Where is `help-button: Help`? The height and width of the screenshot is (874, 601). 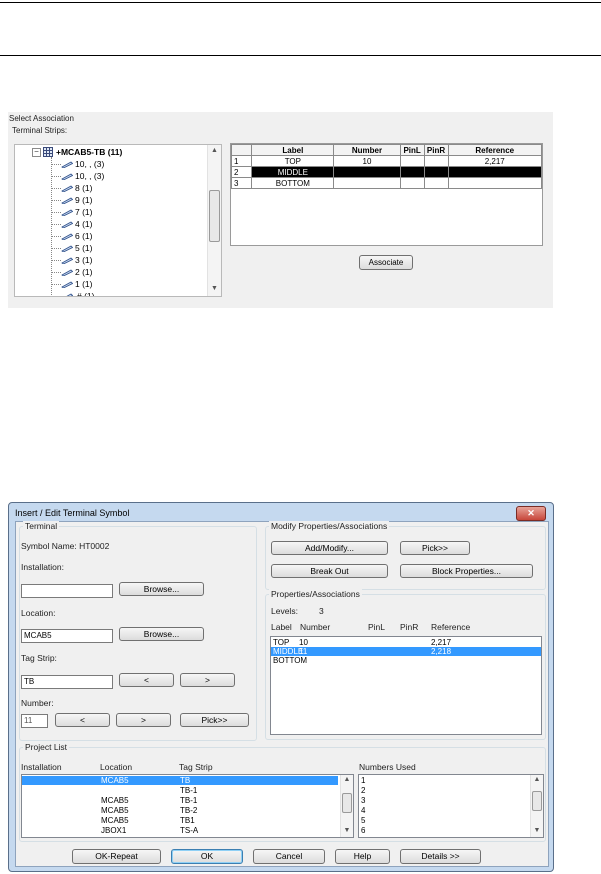
help-button: Help is located at coordinates (362, 856).